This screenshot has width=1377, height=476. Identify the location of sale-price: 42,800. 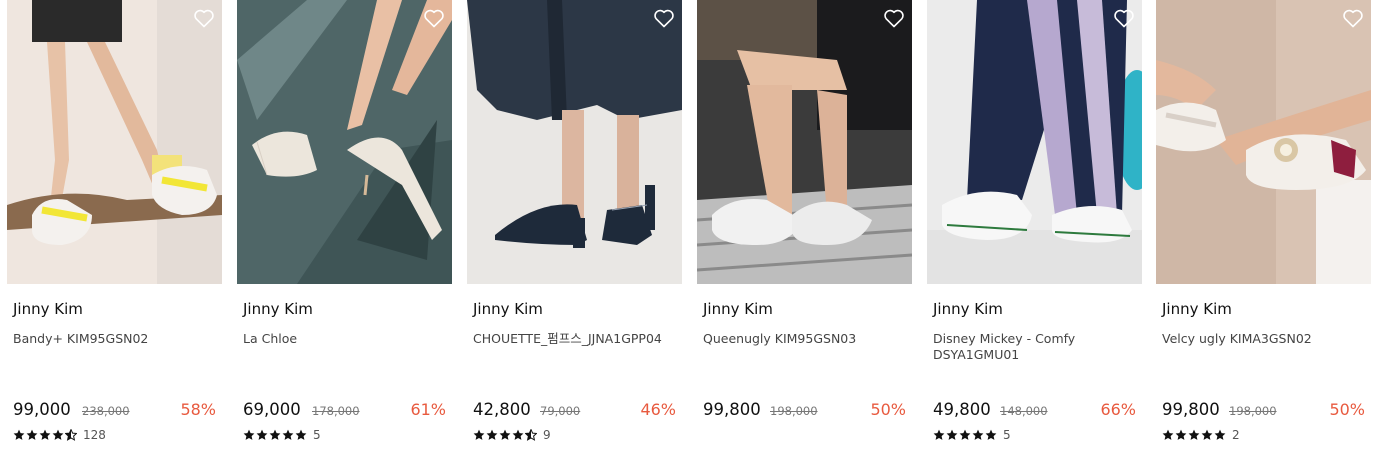
(502, 409).